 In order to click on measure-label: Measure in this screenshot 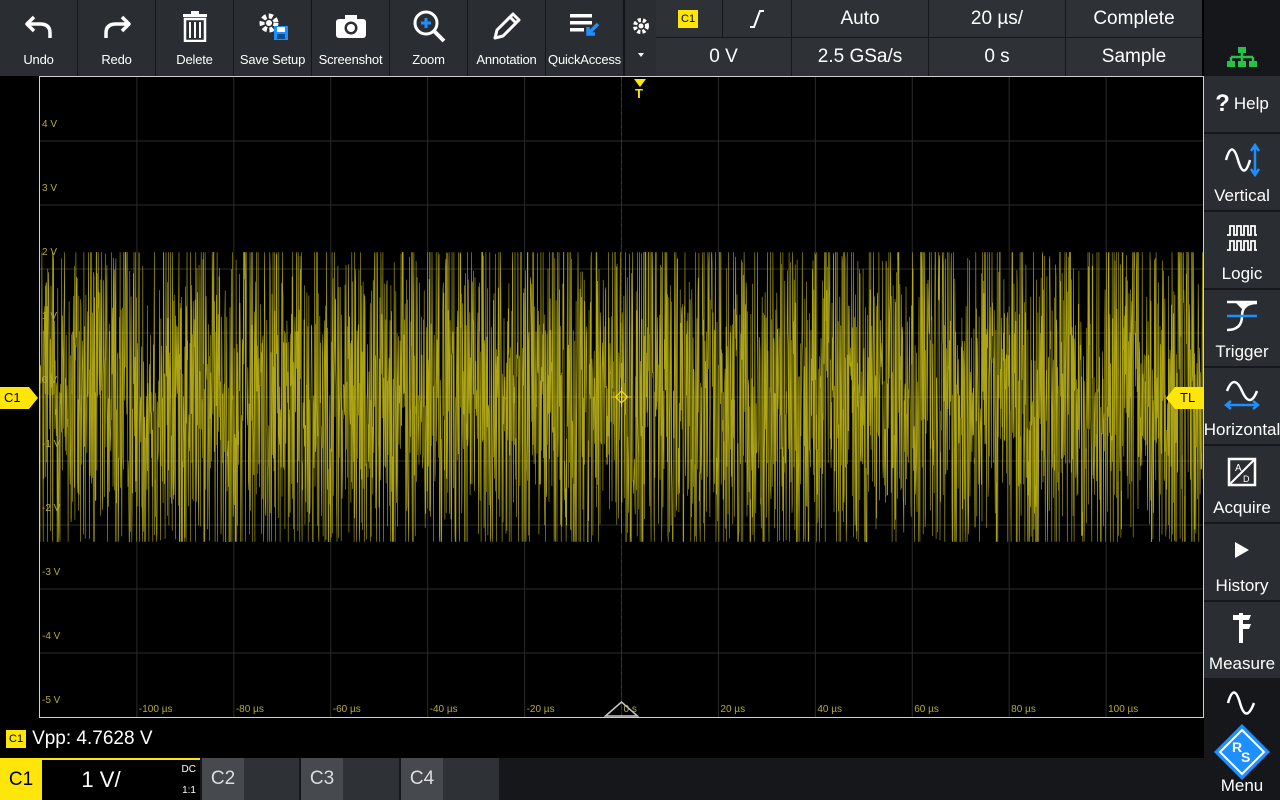, I will do `click(1242, 663)`.